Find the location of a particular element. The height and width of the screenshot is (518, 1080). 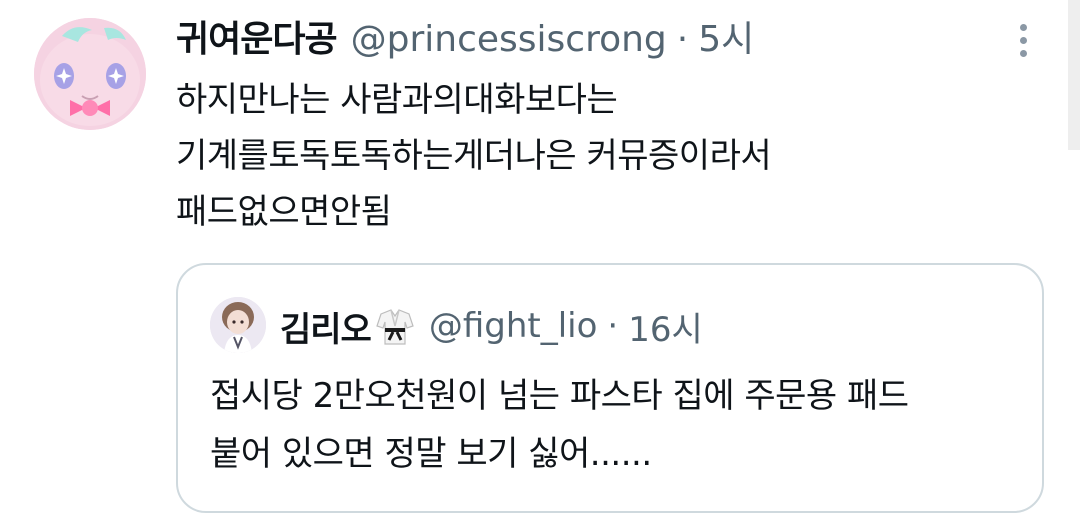

quoted-author-avatar is located at coordinates (238, 325).